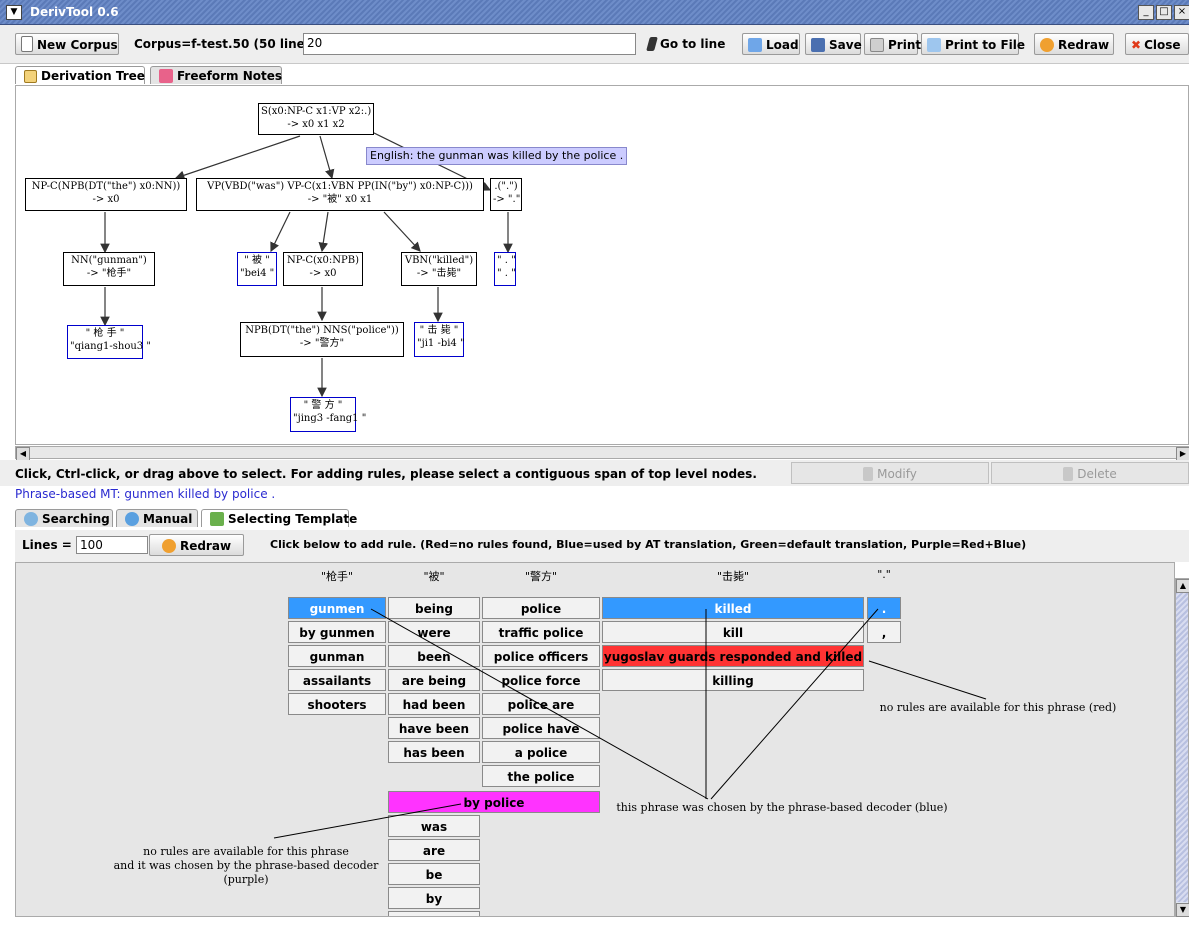  Describe the element at coordinates (602, 453) in the screenshot. I see `tree-horizontal-scrollbar: ◀ ▶` at that location.